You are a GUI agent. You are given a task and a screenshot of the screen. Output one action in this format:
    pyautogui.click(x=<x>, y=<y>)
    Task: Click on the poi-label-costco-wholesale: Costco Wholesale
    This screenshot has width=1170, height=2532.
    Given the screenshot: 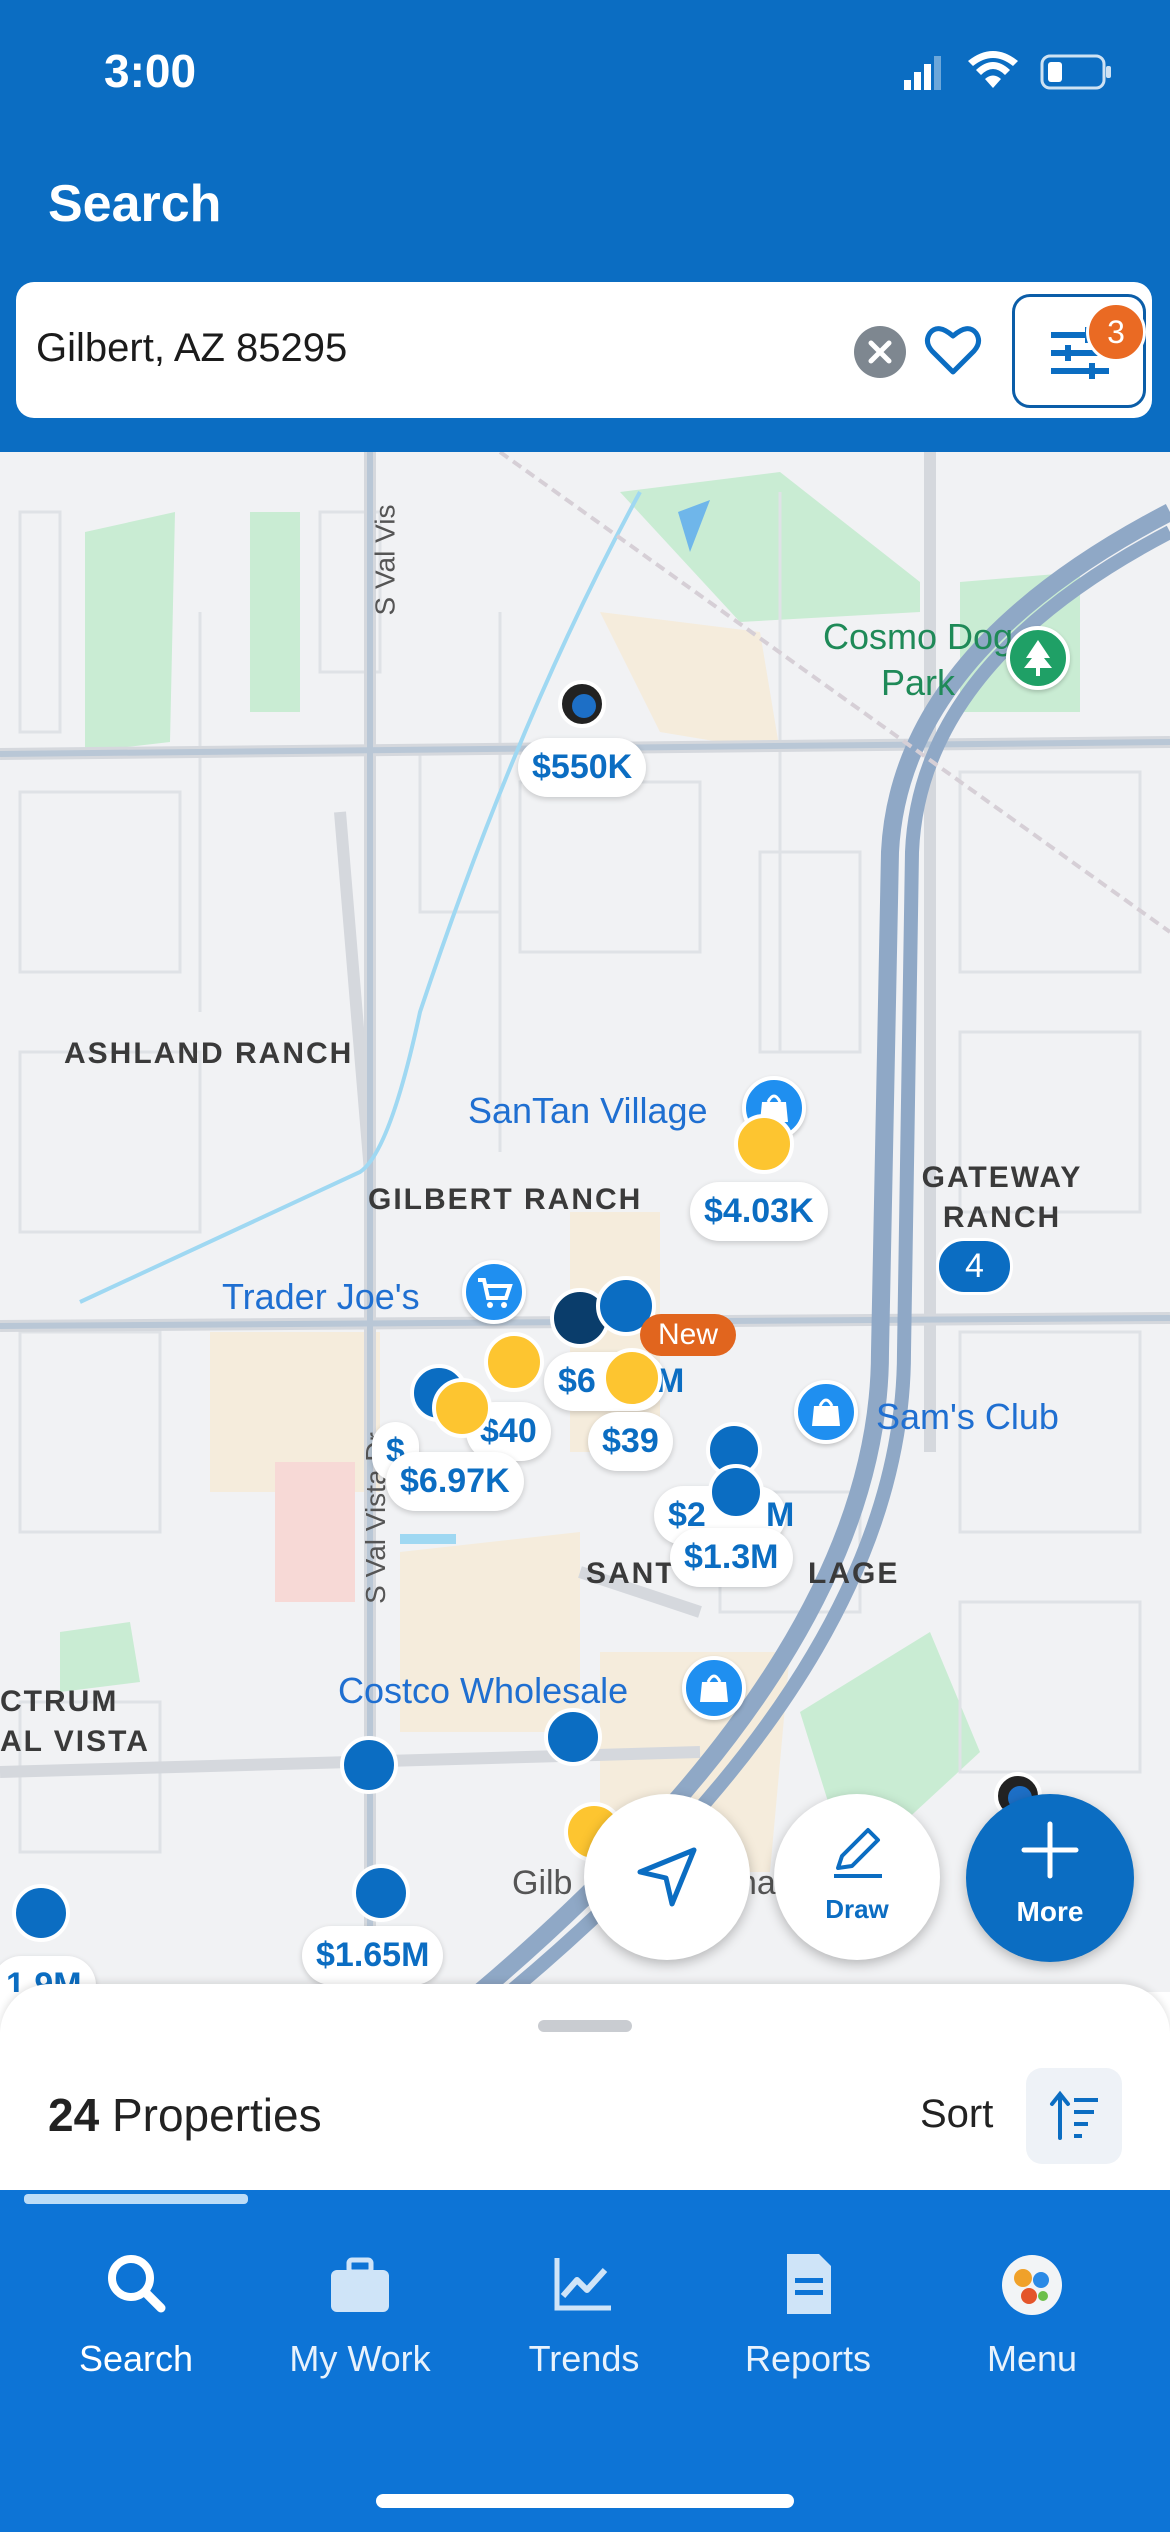 What is the action you would take?
    pyautogui.click(x=483, y=1691)
    